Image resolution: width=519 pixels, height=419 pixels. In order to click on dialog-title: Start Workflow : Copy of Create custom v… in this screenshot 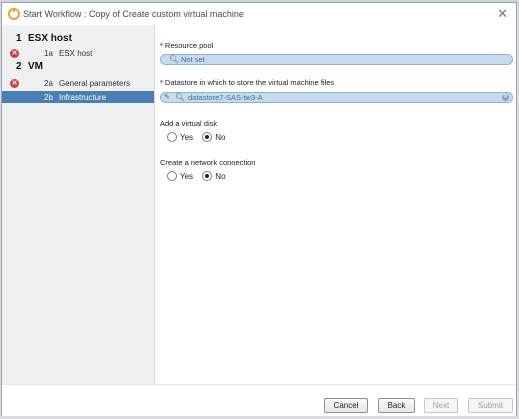, I will do `click(133, 14)`.